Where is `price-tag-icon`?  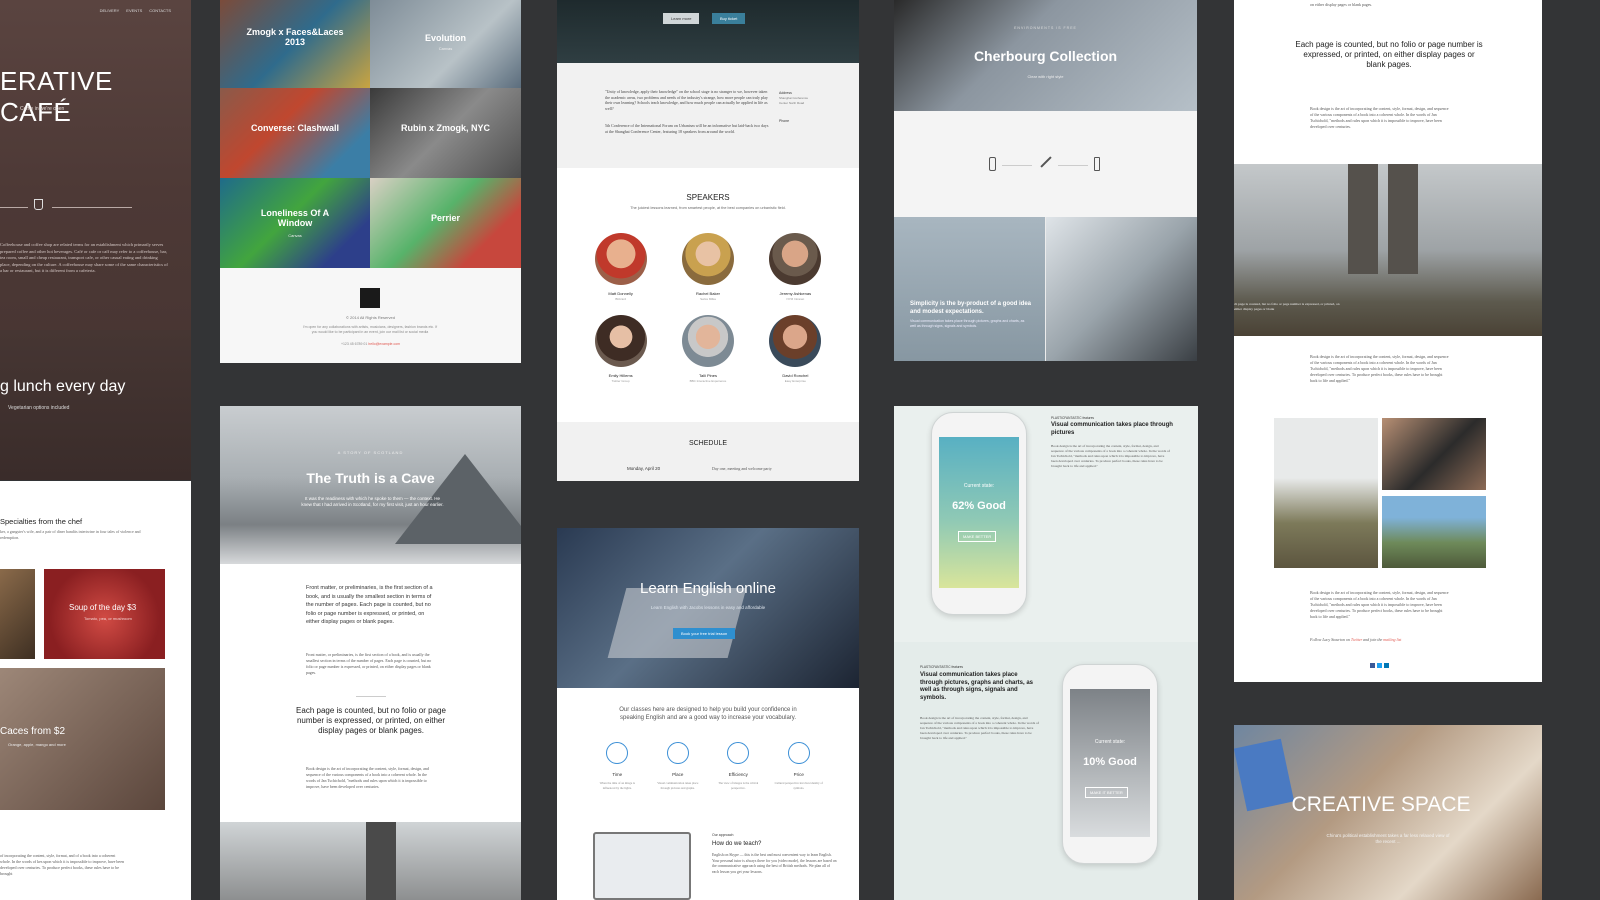
price-tag-icon is located at coordinates (798, 753).